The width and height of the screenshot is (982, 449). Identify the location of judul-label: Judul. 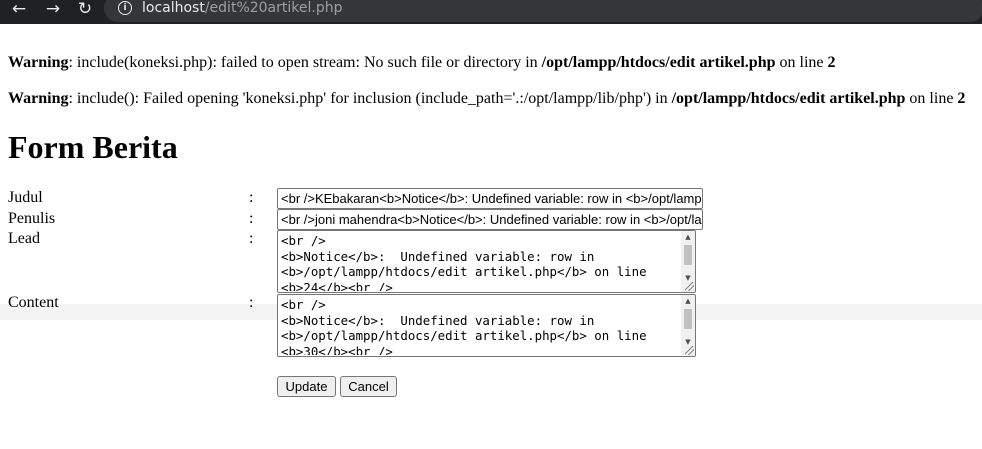
(25, 197).